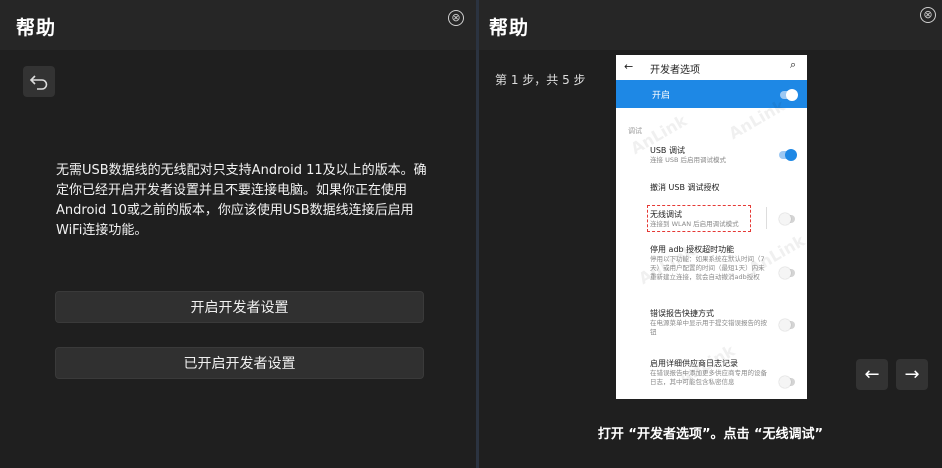 This screenshot has height=468, width=942. I want to click on back-arrow-icon: ←, so click(629, 66).